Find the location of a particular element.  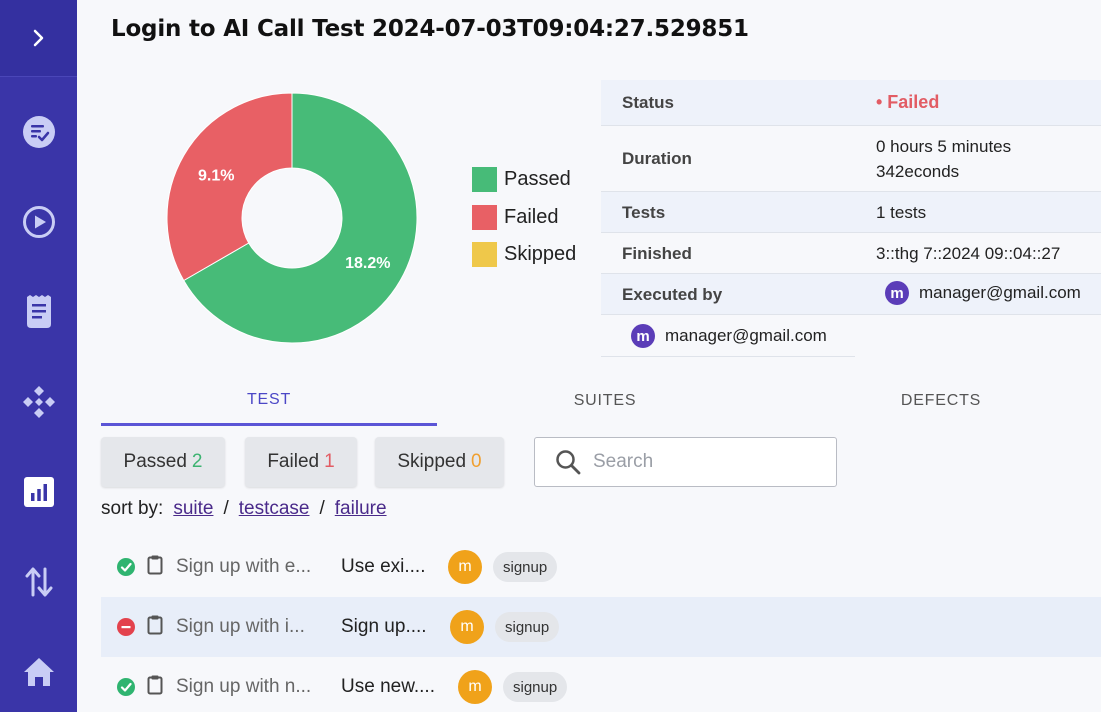

search-box is located at coordinates (685, 462).